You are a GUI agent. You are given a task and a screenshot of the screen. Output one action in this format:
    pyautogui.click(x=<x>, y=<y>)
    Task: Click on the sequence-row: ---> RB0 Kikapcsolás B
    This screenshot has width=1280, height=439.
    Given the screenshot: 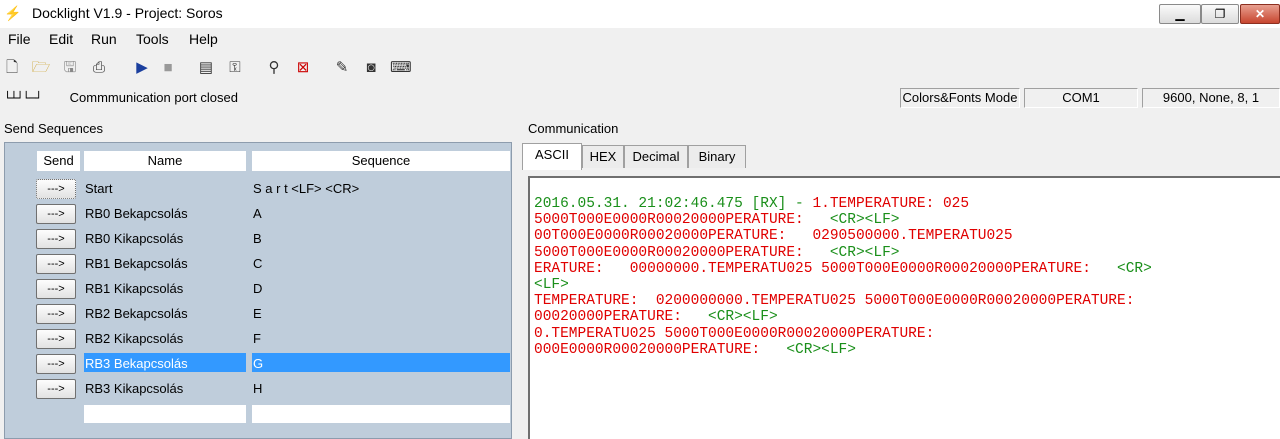 What is the action you would take?
    pyautogui.click(x=258, y=239)
    